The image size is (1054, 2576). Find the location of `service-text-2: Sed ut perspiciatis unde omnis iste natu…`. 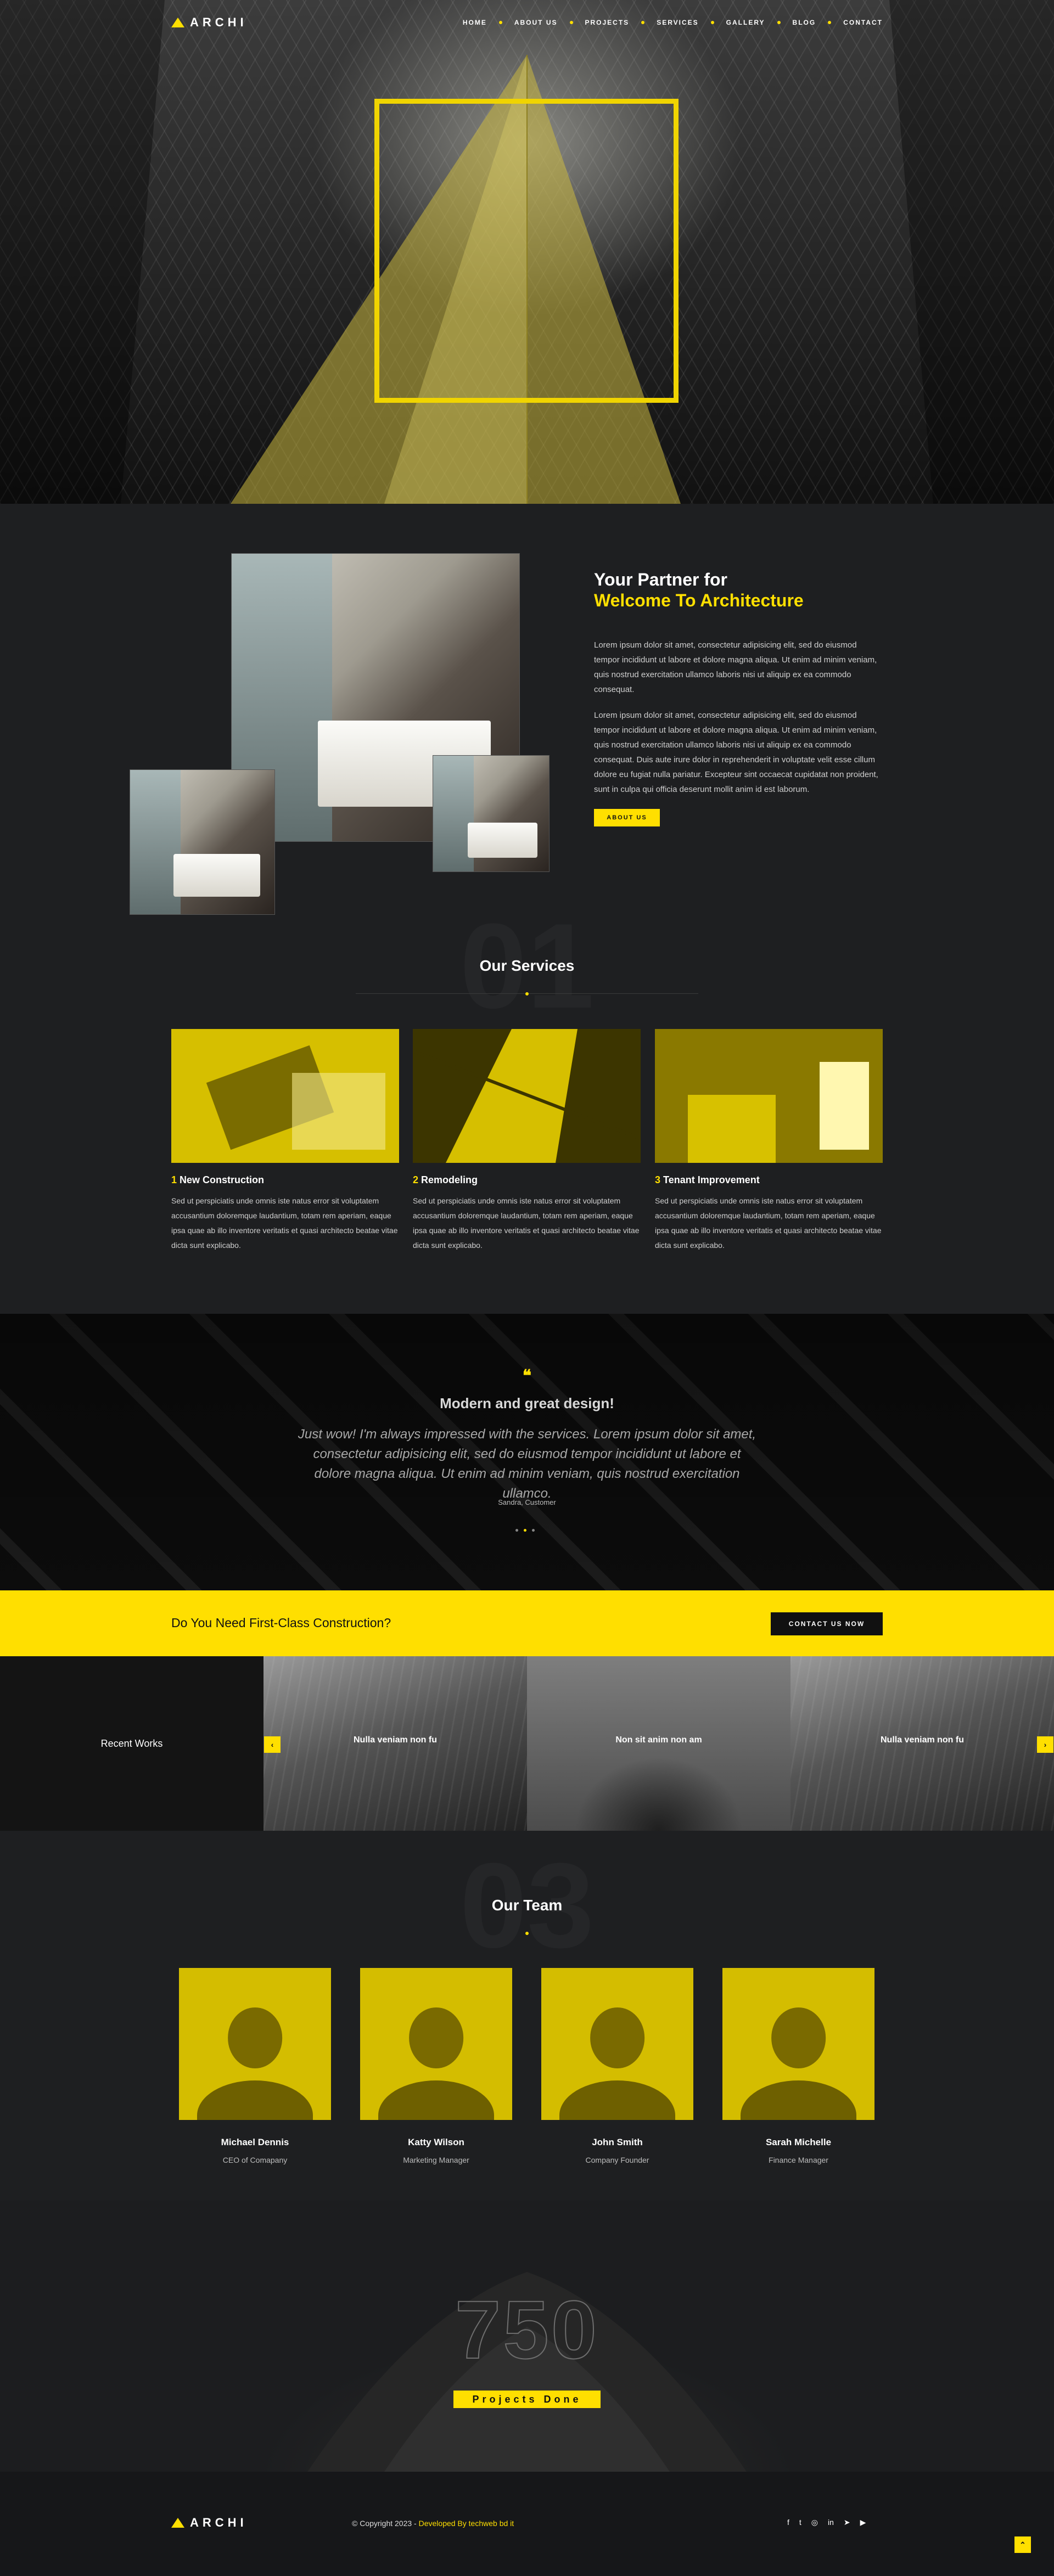

service-text-2: Sed ut perspiciatis unde omnis iste natu… is located at coordinates (526, 1223).